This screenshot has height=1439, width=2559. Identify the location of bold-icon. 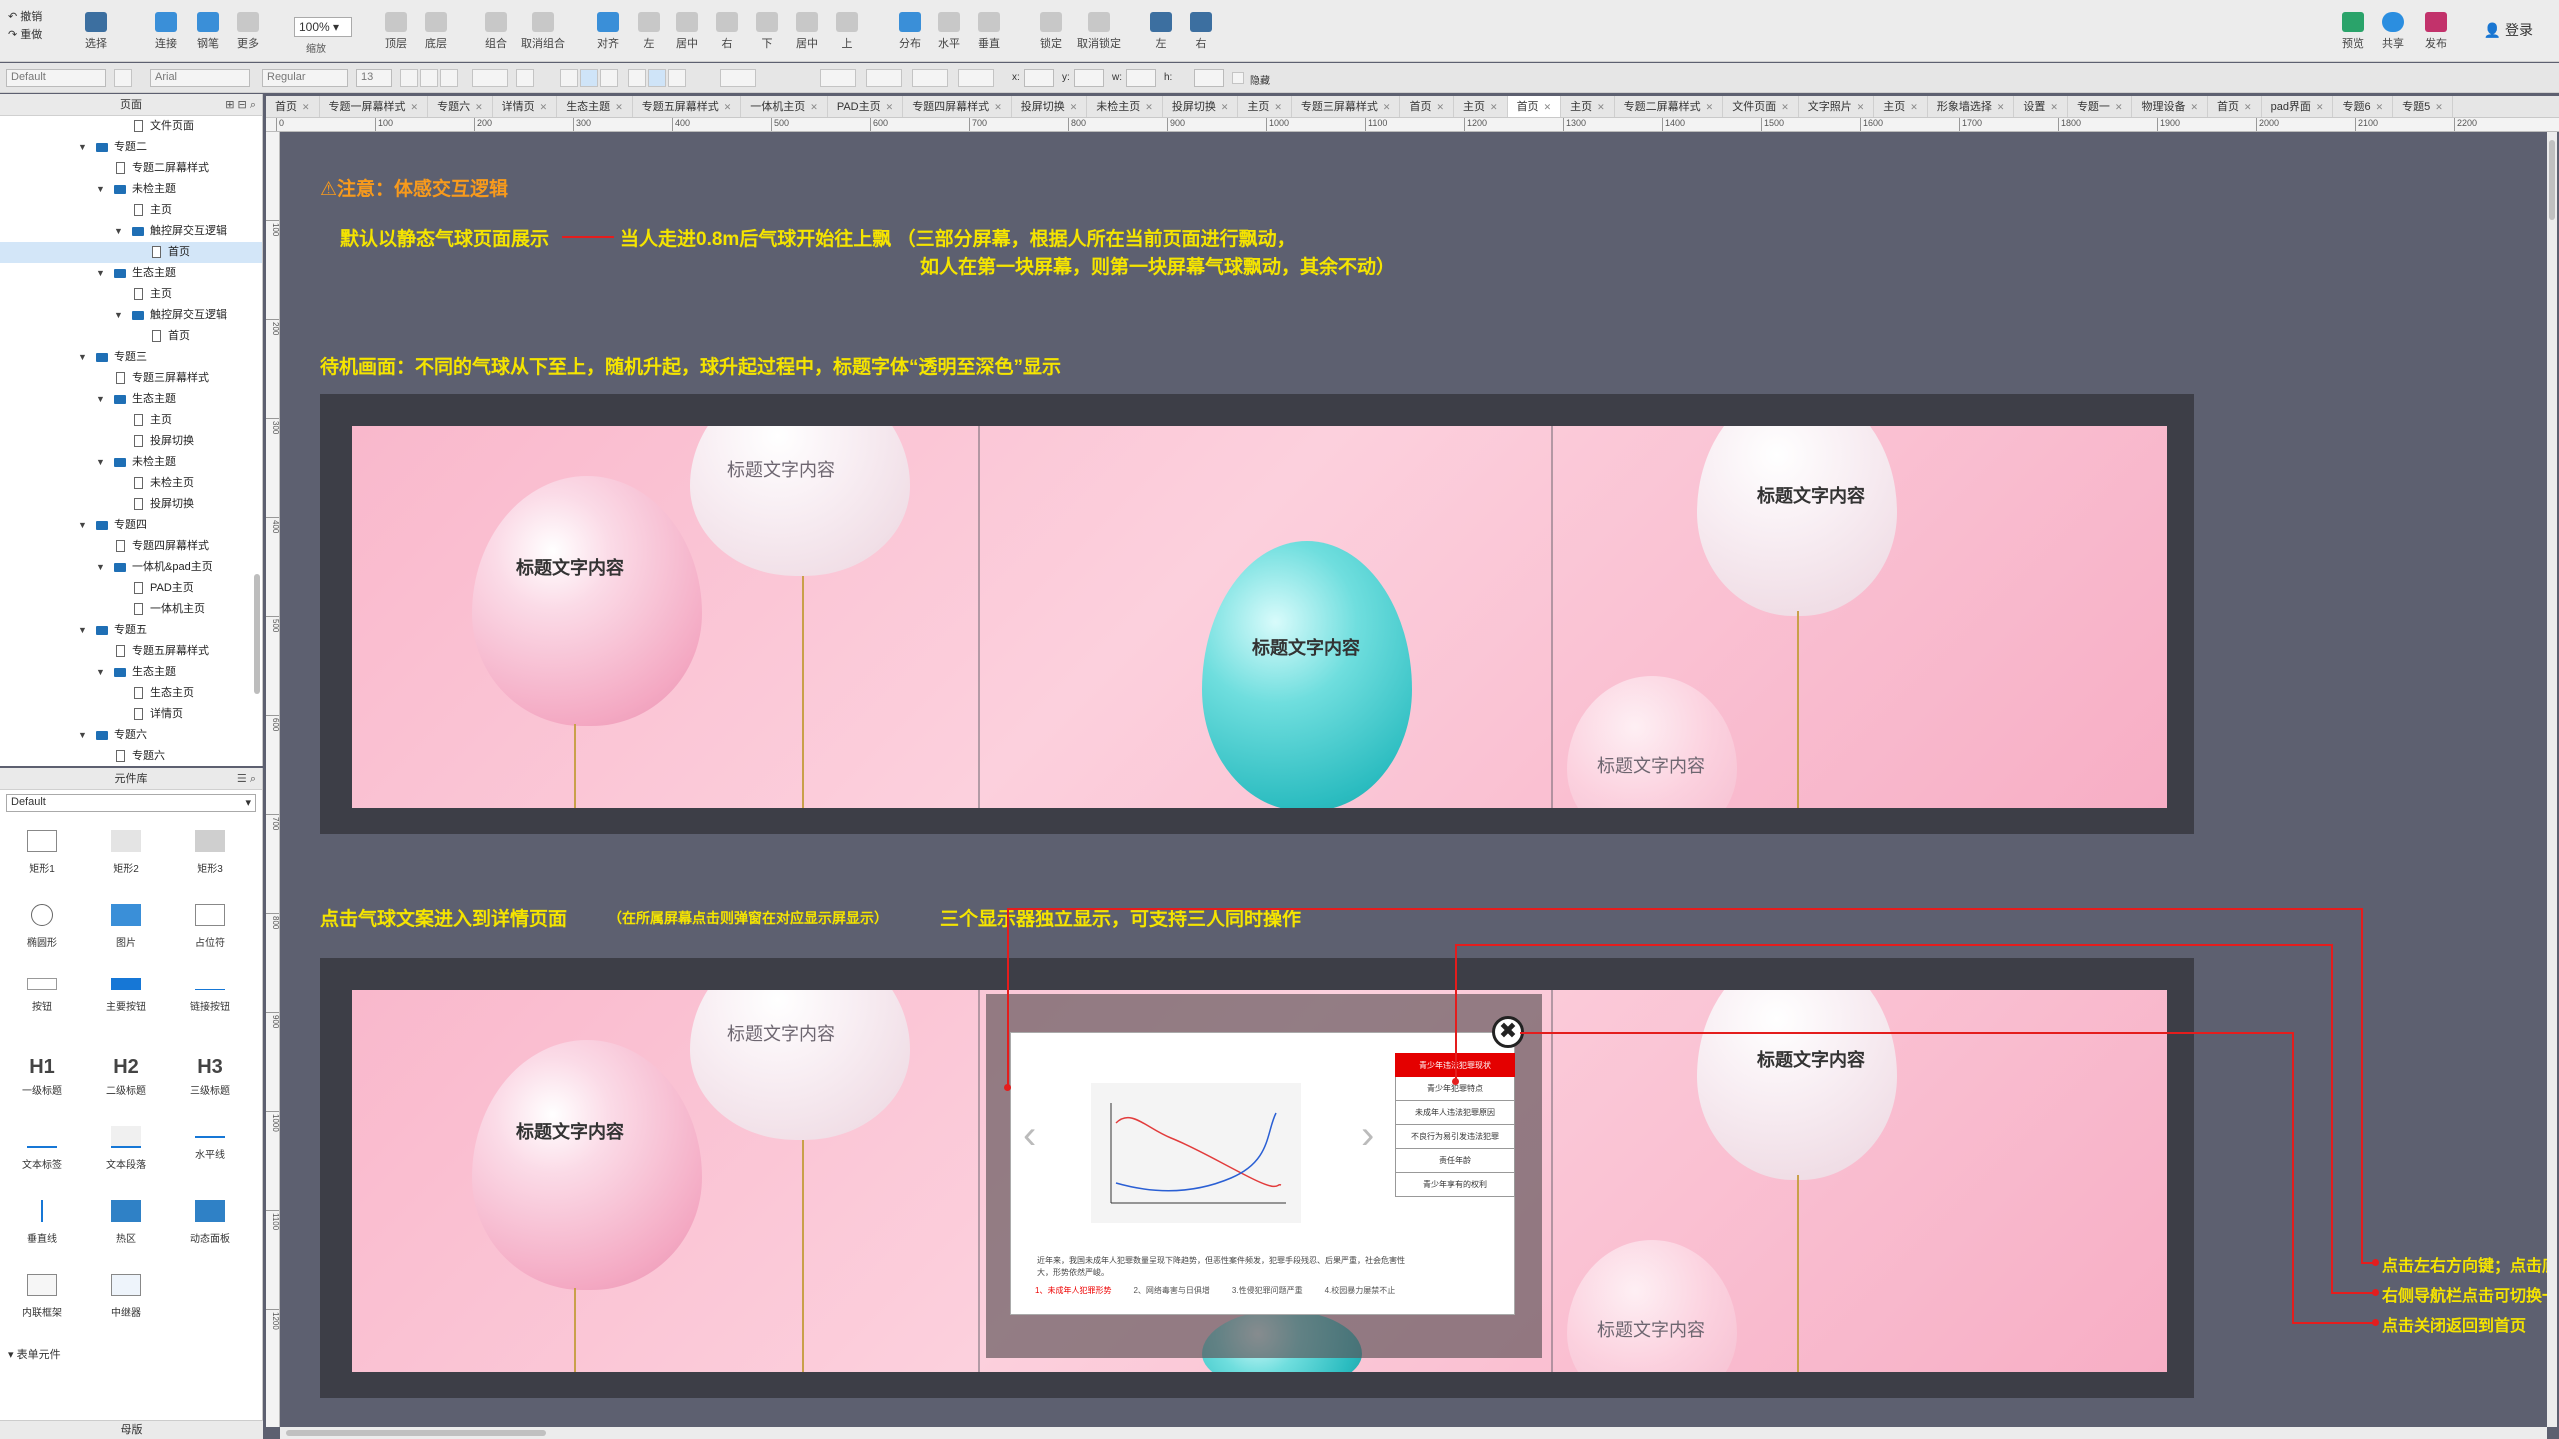
(409, 78).